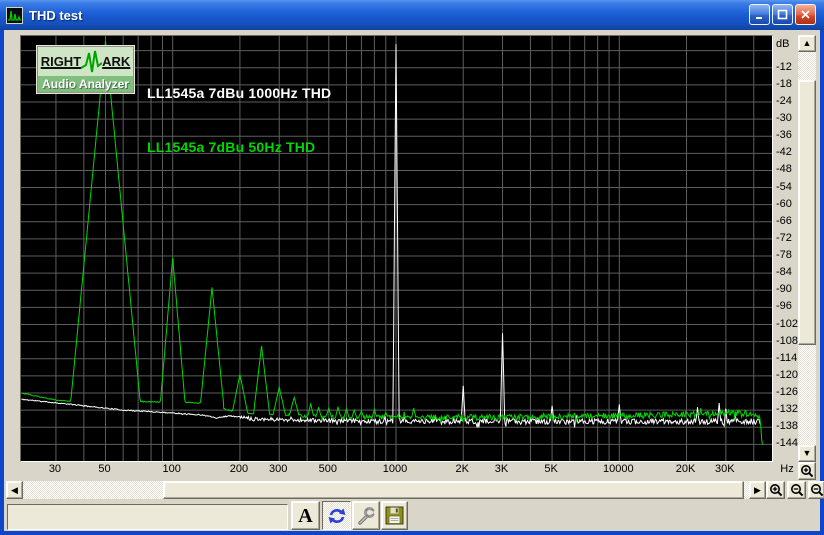  What do you see at coordinates (787, 469) in the screenshot?
I see `x-axis-unit: Hz` at bounding box center [787, 469].